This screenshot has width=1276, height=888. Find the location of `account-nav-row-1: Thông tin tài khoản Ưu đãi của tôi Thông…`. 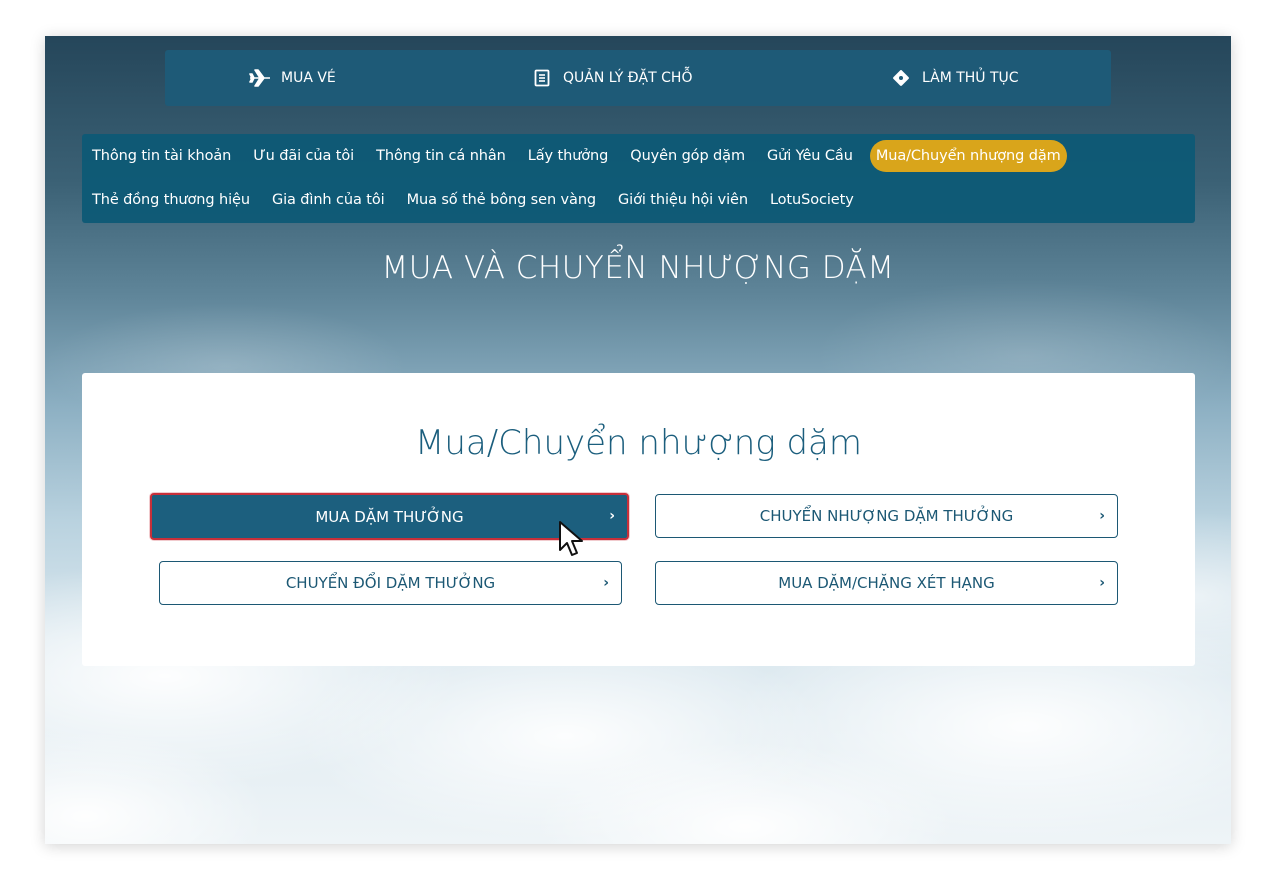

account-nav-row-1: Thông tin tài khoản Ưu đãi của tôi Thông… is located at coordinates (579, 156).